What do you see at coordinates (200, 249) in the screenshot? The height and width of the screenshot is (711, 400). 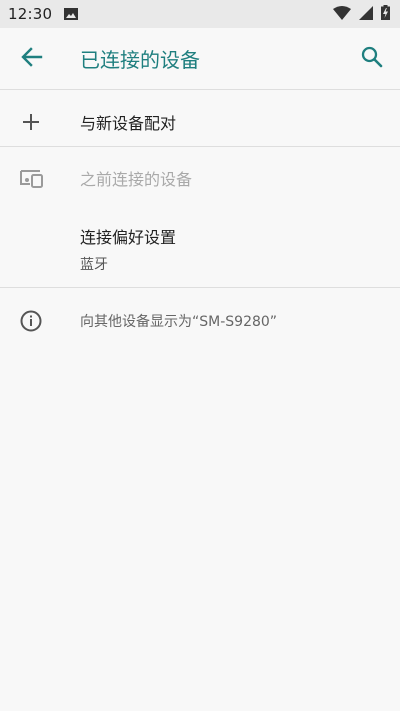 I see `connection-preferences-item: 连接偏好设置 蓝牙` at bounding box center [200, 249].